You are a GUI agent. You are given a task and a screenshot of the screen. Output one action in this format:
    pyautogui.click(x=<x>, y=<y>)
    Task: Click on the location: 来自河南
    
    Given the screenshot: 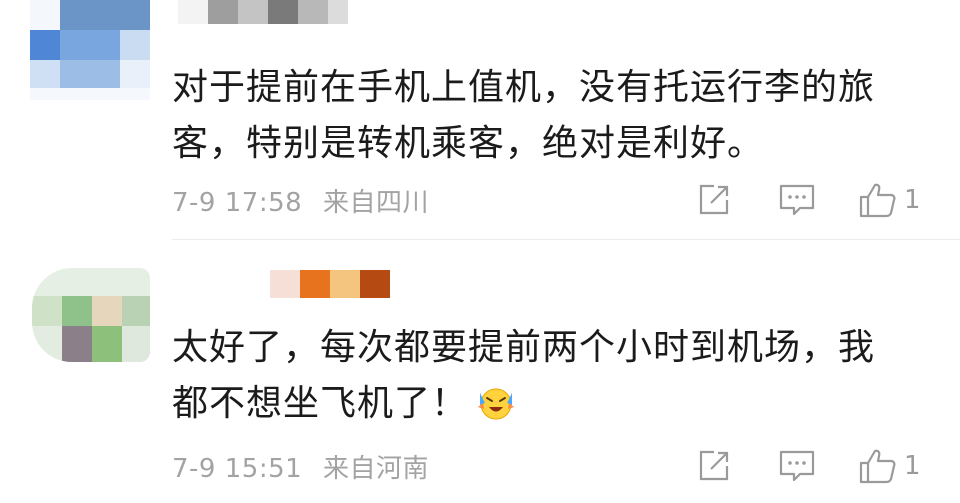 What is the action you would take?
    pyautogui.click(x=375, y=469)
    